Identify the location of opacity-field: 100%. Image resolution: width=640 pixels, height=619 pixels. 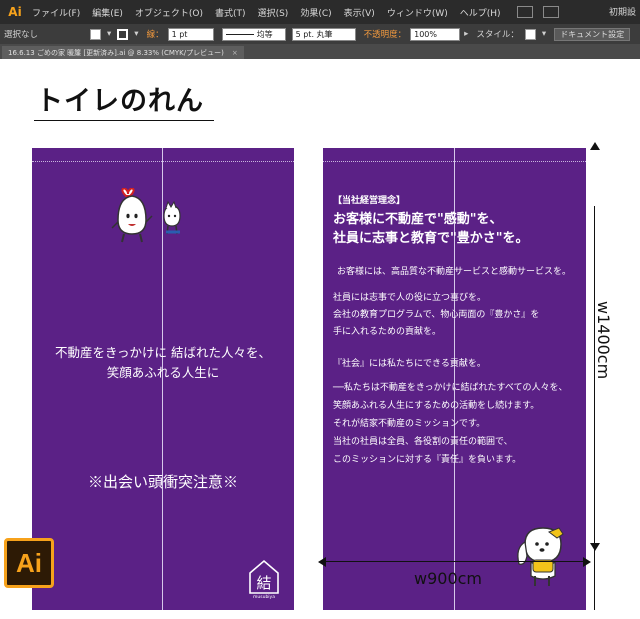
(435, 34).